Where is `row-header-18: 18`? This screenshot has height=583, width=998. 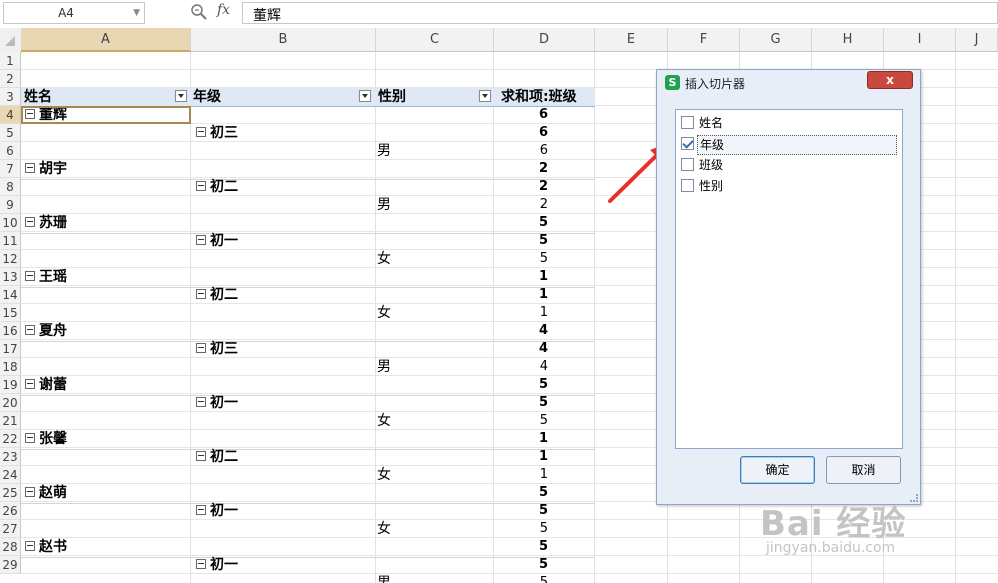 row-header-18: 18 is located at coordinates (10, 367).